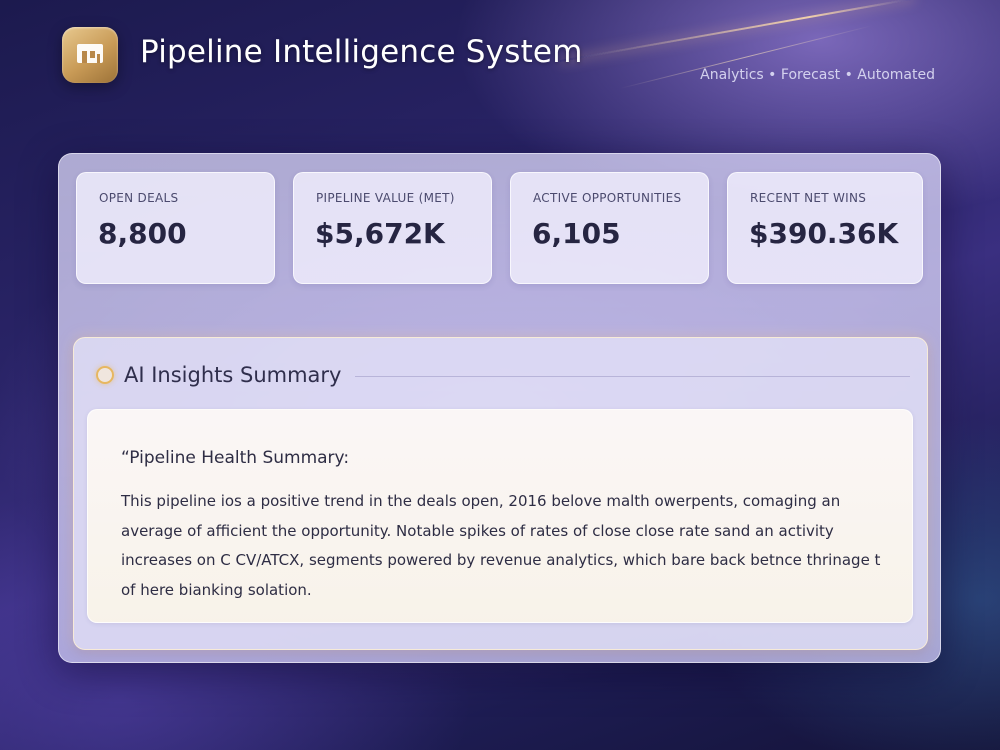 Image resolution: width=1000 pixels, height=750 pixels. What do you see at coordinates (632, 376) in the screenshot?
I see `section-divider` at bounding box center [632, 376].